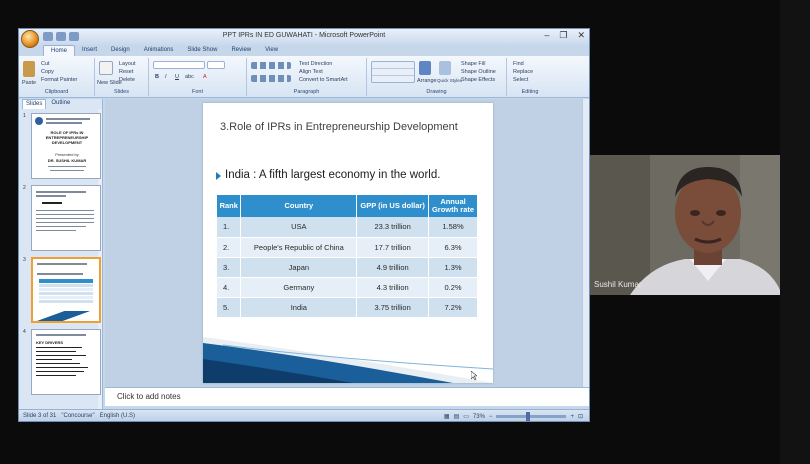  What do you see at coordinates (127, 64) in the screenshot?
I see `layout-button: Layout` at bounding box center [127, 64].